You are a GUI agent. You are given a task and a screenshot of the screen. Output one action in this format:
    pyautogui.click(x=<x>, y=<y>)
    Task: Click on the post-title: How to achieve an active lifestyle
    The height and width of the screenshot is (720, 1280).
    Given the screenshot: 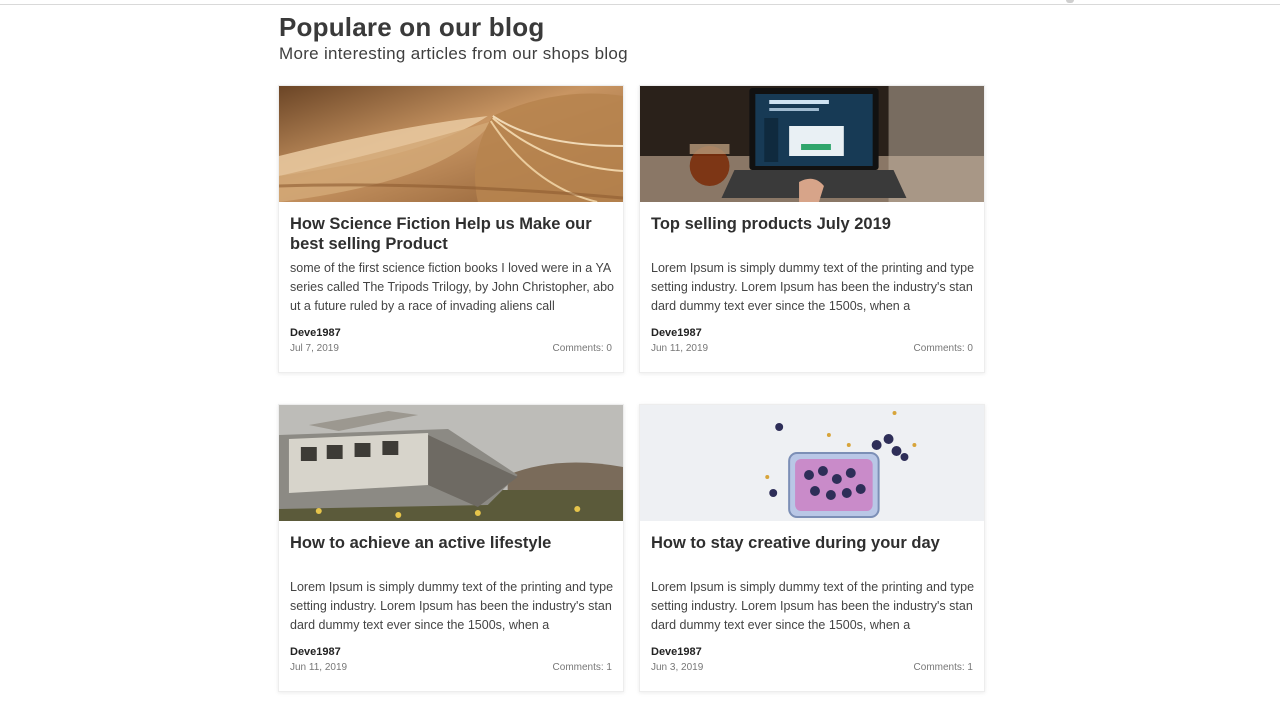 What is the action you would take?
    pyautogui.click(x=452, y=543)
    